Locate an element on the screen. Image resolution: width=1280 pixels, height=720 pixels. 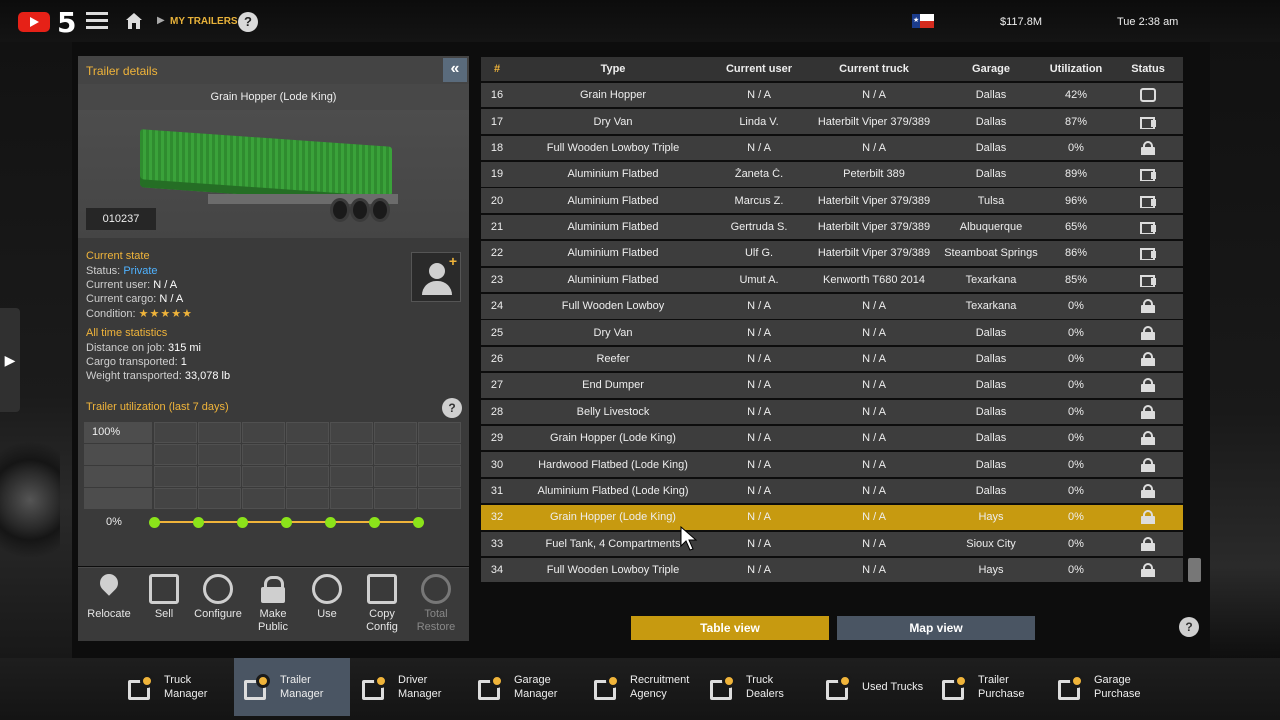
row-status is located at coordinates (1148, 385).